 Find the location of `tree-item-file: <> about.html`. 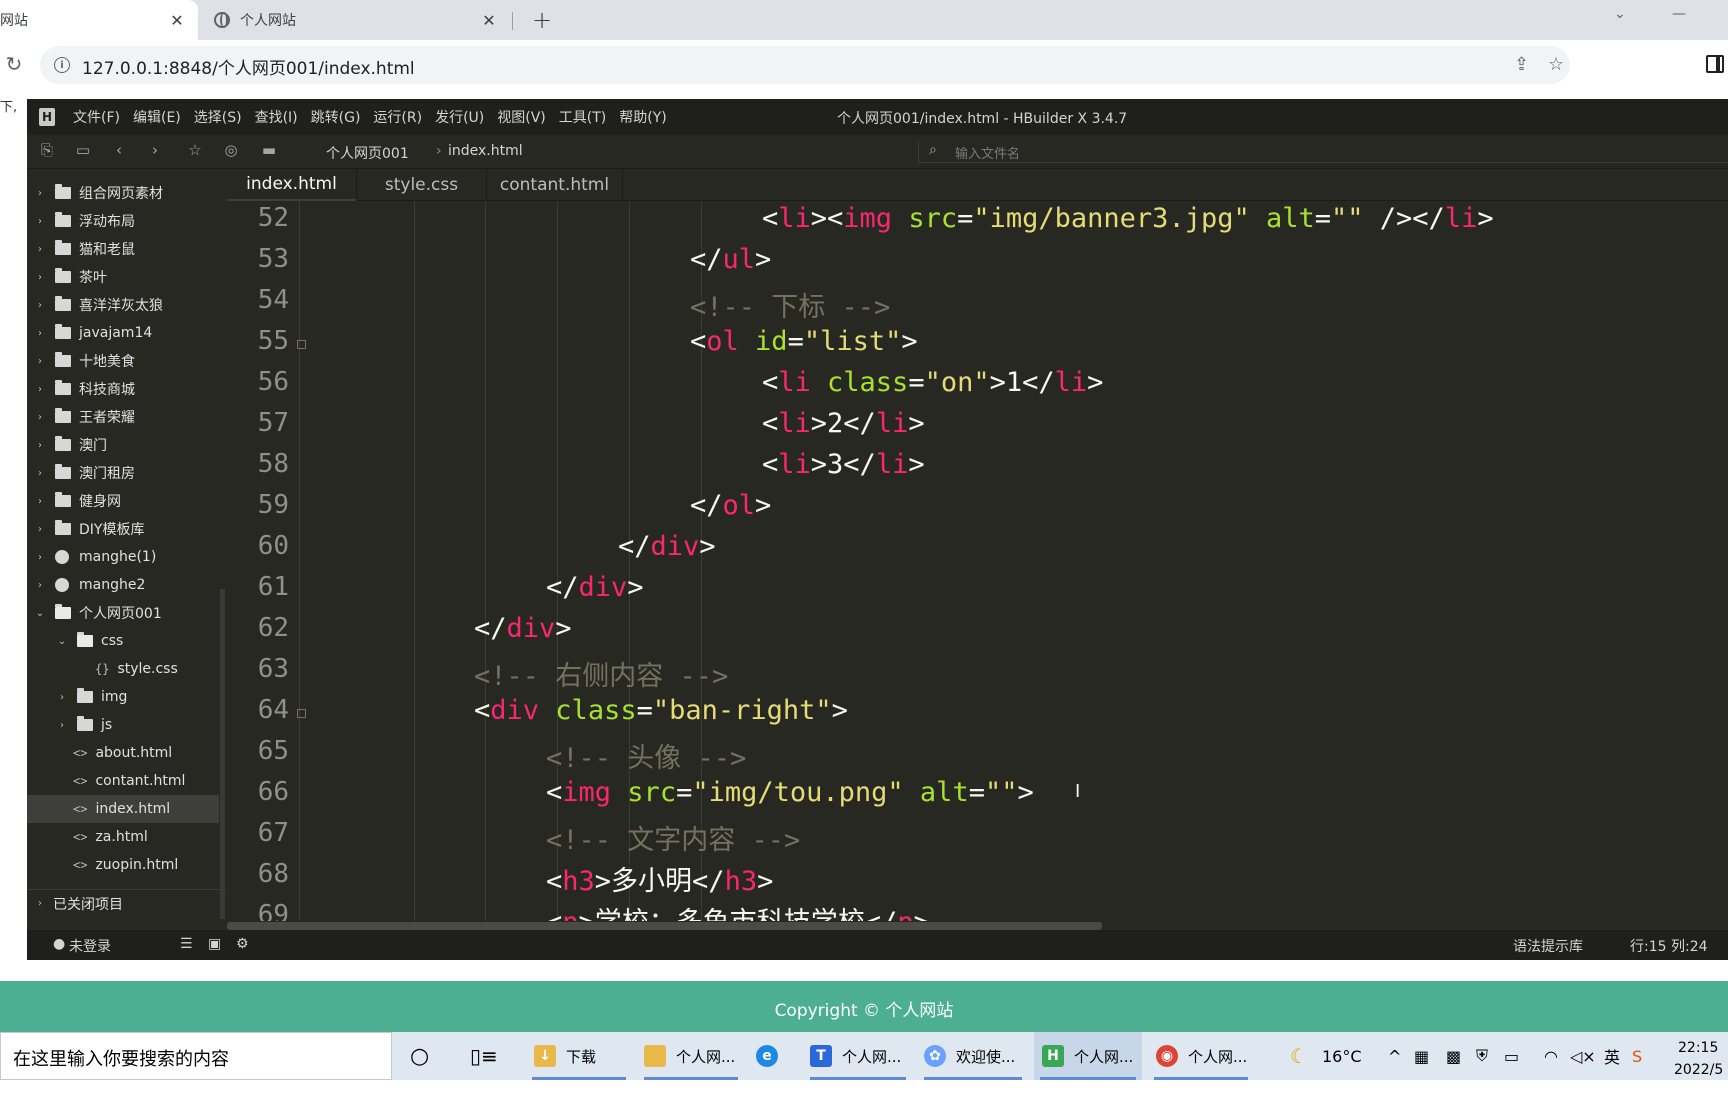

tree-item-file: <> about.html is located at coordinates (127, 753).